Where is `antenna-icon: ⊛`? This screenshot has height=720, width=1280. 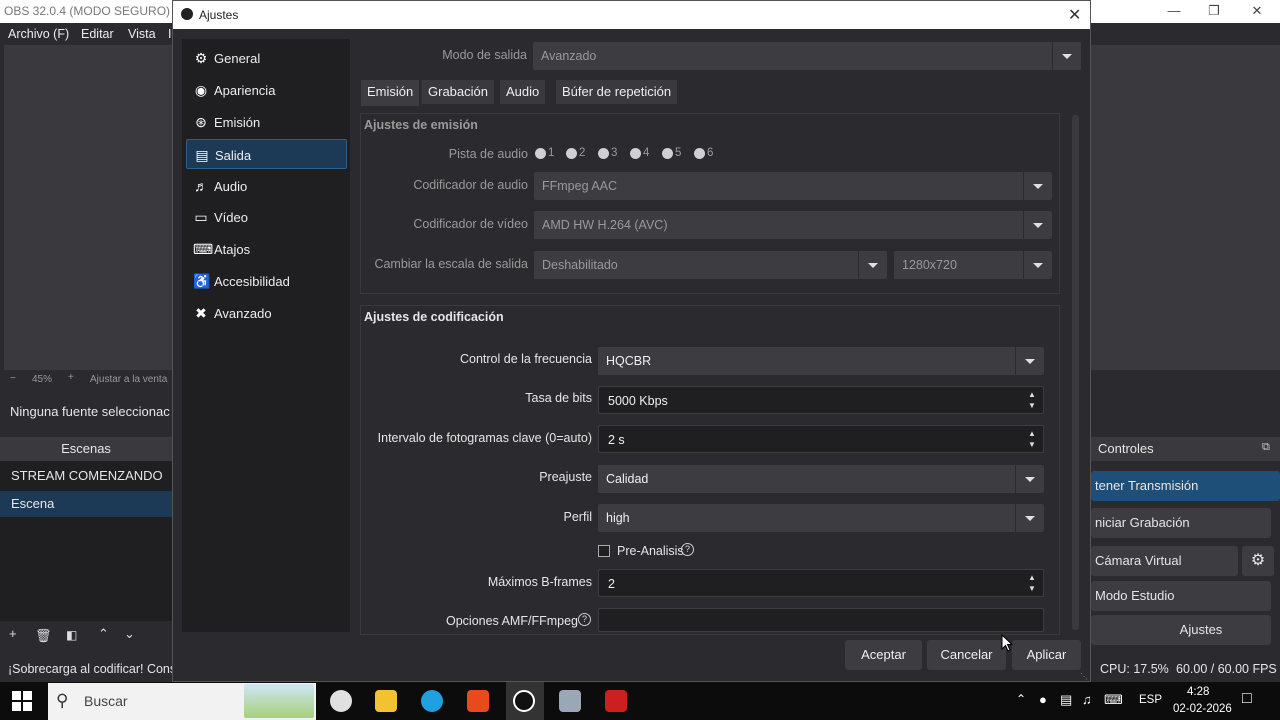 antenna-icon: ⊛ is located at coordinates (201, 122).